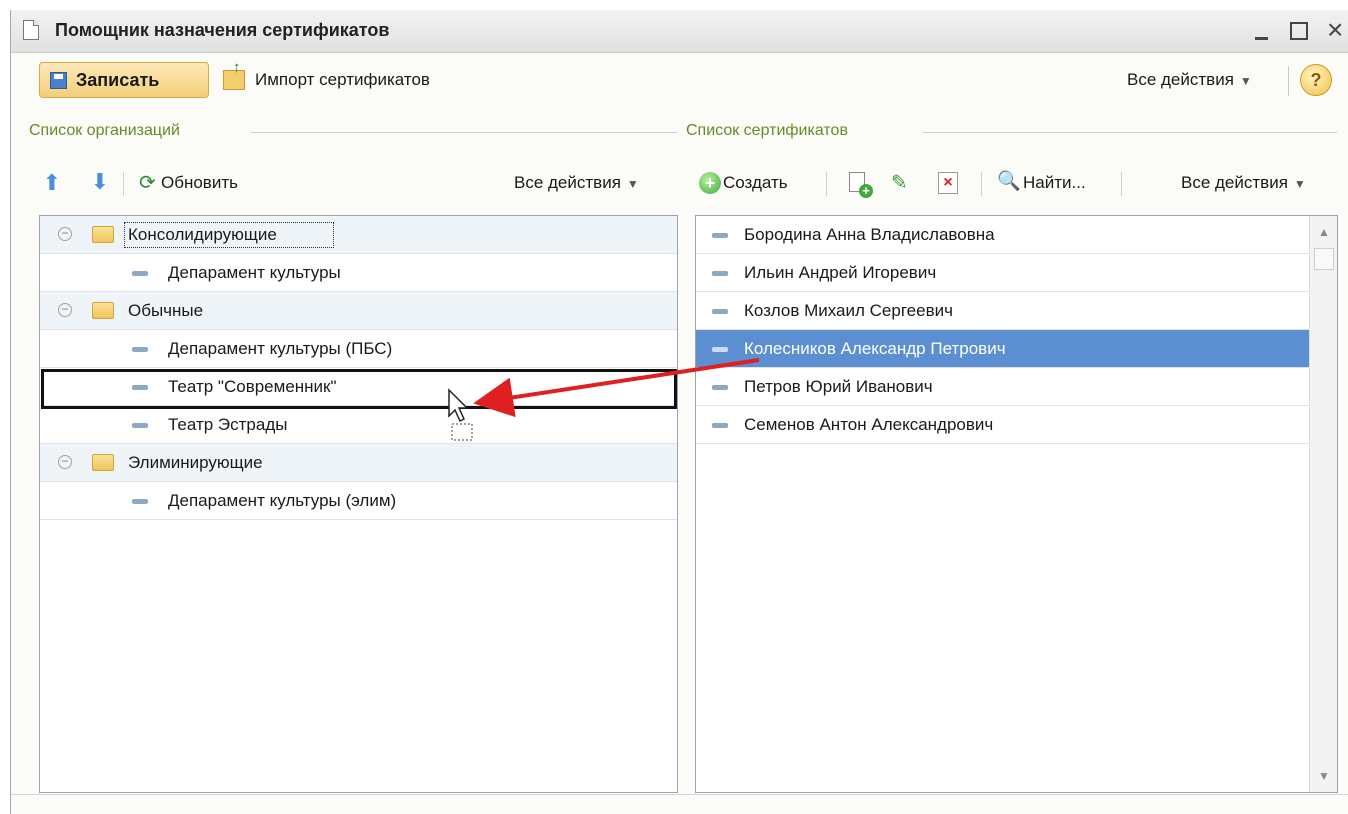  What do you see at coordinates (616, 388) in the screenshot?
I see `red-arrow` at bounding box center [616, 388].